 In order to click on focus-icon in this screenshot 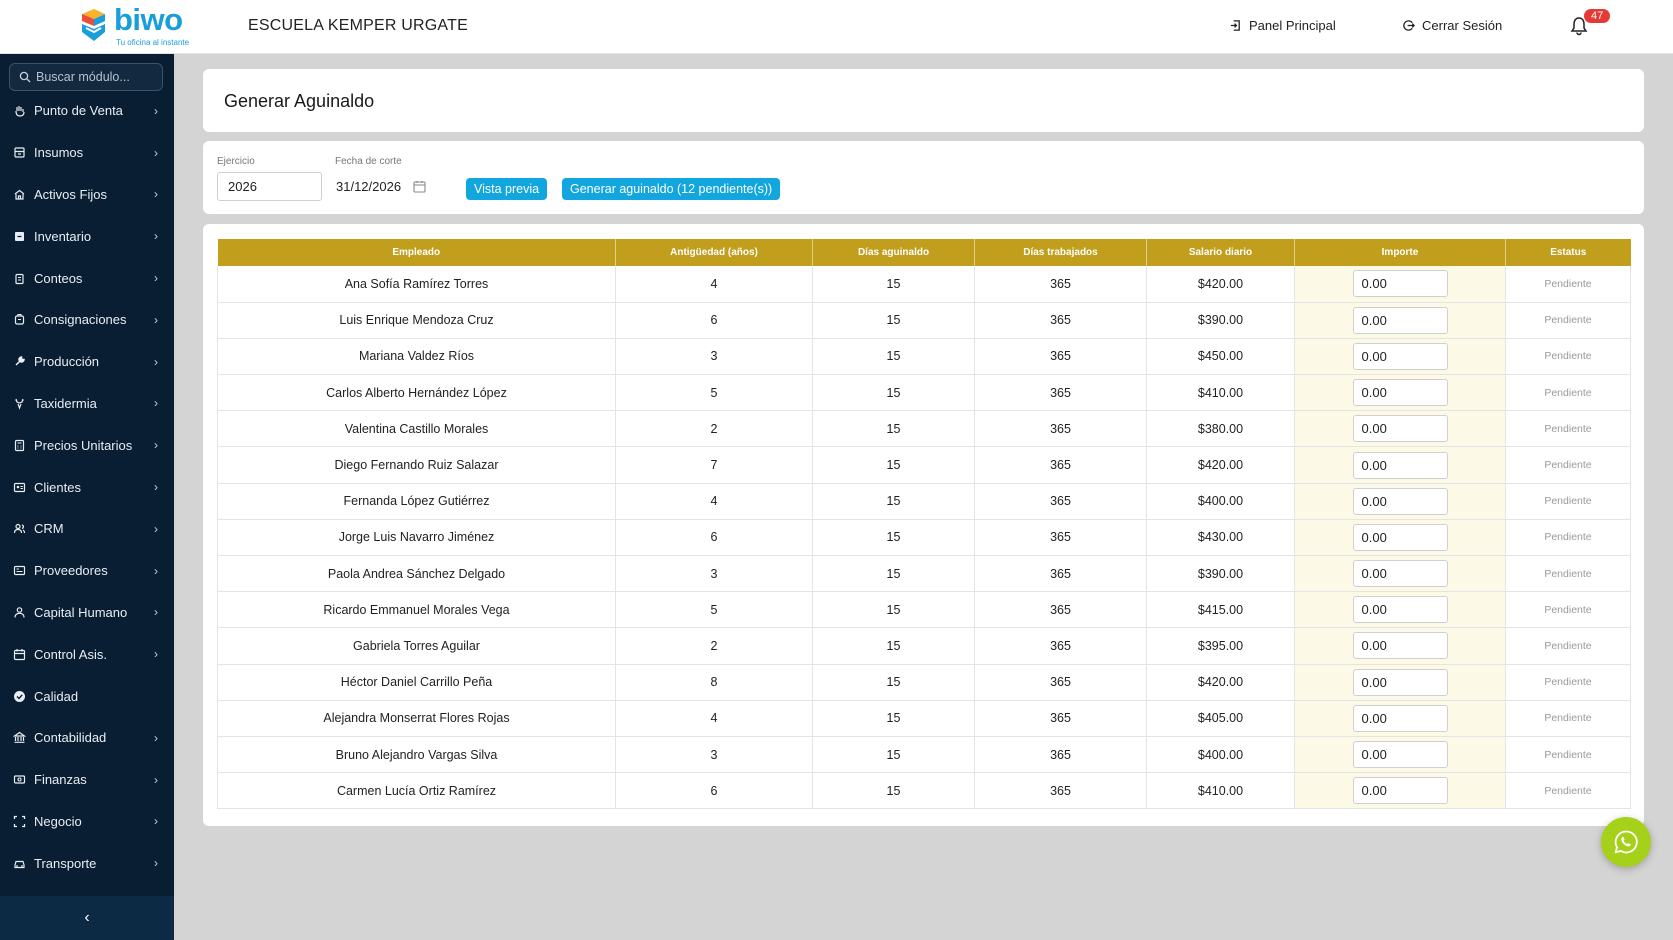, I will do `click(19, 821)`.